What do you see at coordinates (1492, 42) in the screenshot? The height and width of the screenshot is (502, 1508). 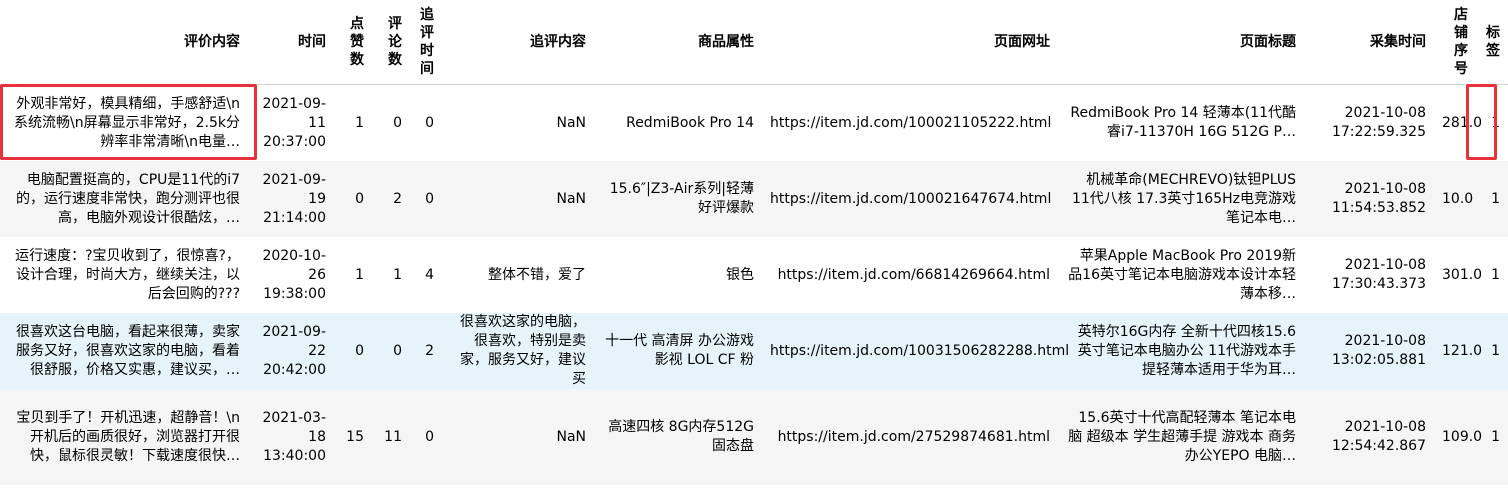 I see `col-header-label: 标签` at bounding box center [1492, 42].